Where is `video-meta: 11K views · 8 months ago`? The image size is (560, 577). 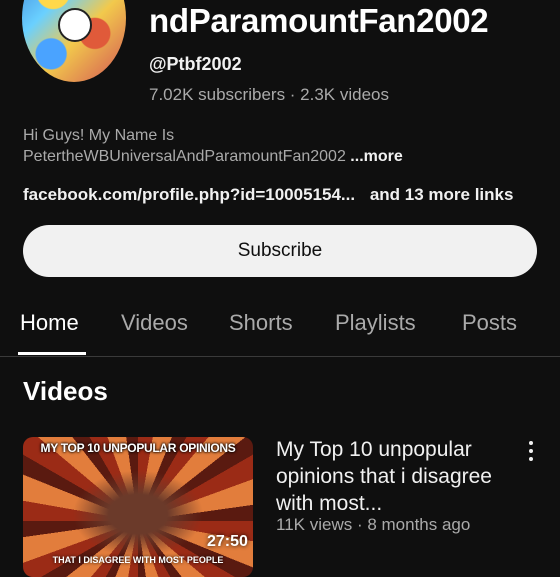 video-meta: 11K views · 8 months ago is located at coordinates (373, 524).